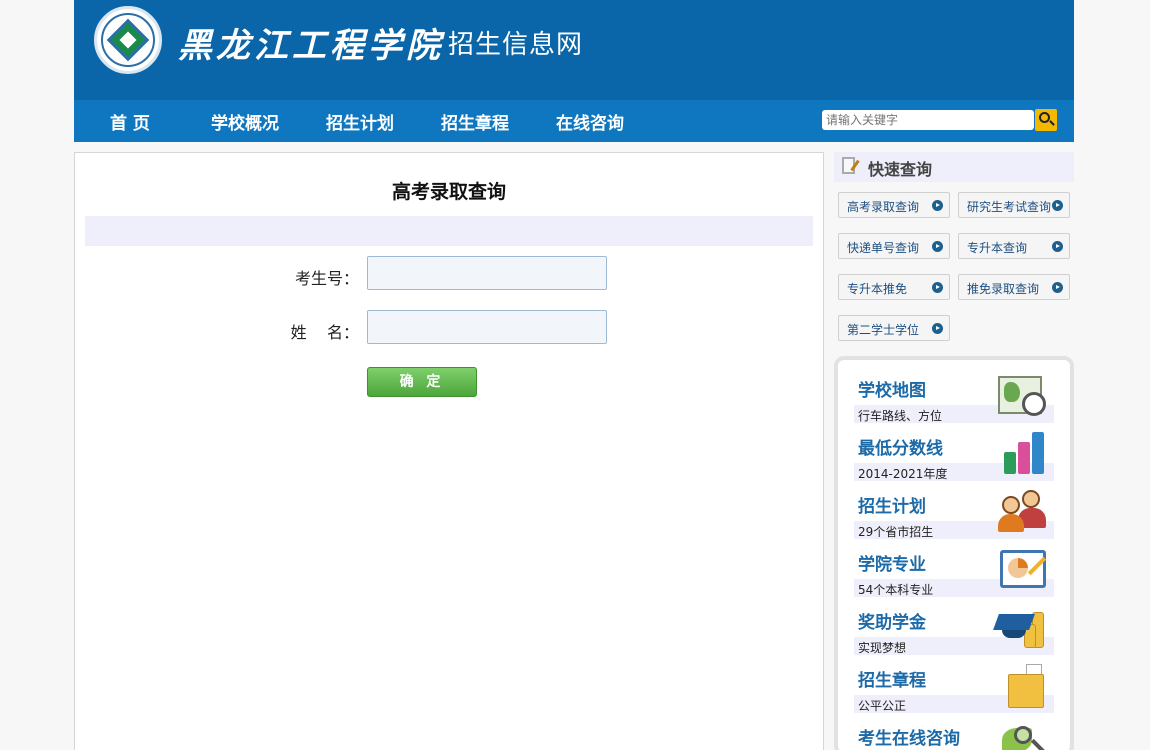  What do you see at coordinates (954, 167) in the screenshot?
I see `quick-search-header: 快速查询` at bounding box center [954, 167].